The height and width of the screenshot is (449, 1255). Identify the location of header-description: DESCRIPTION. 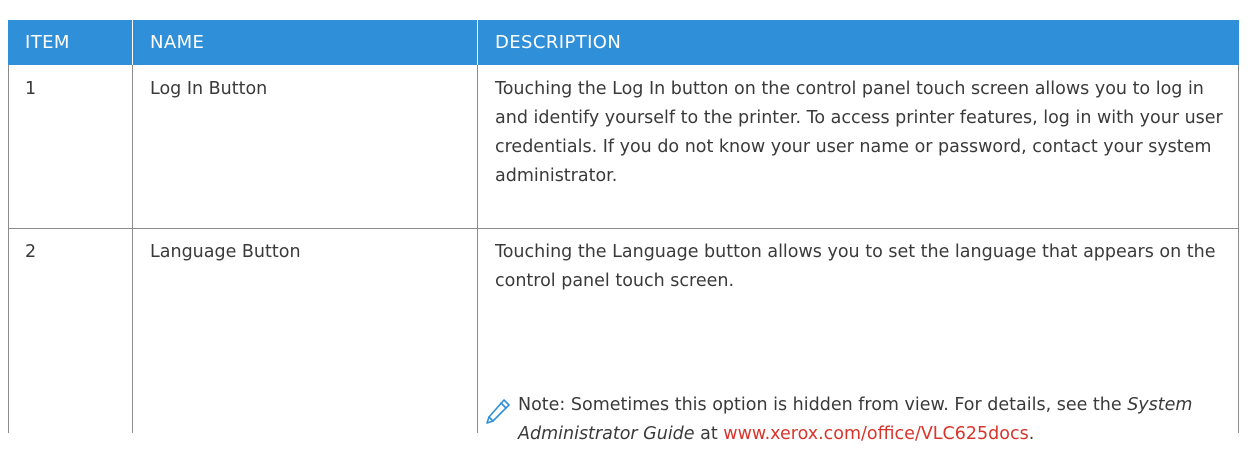
(558, 42).